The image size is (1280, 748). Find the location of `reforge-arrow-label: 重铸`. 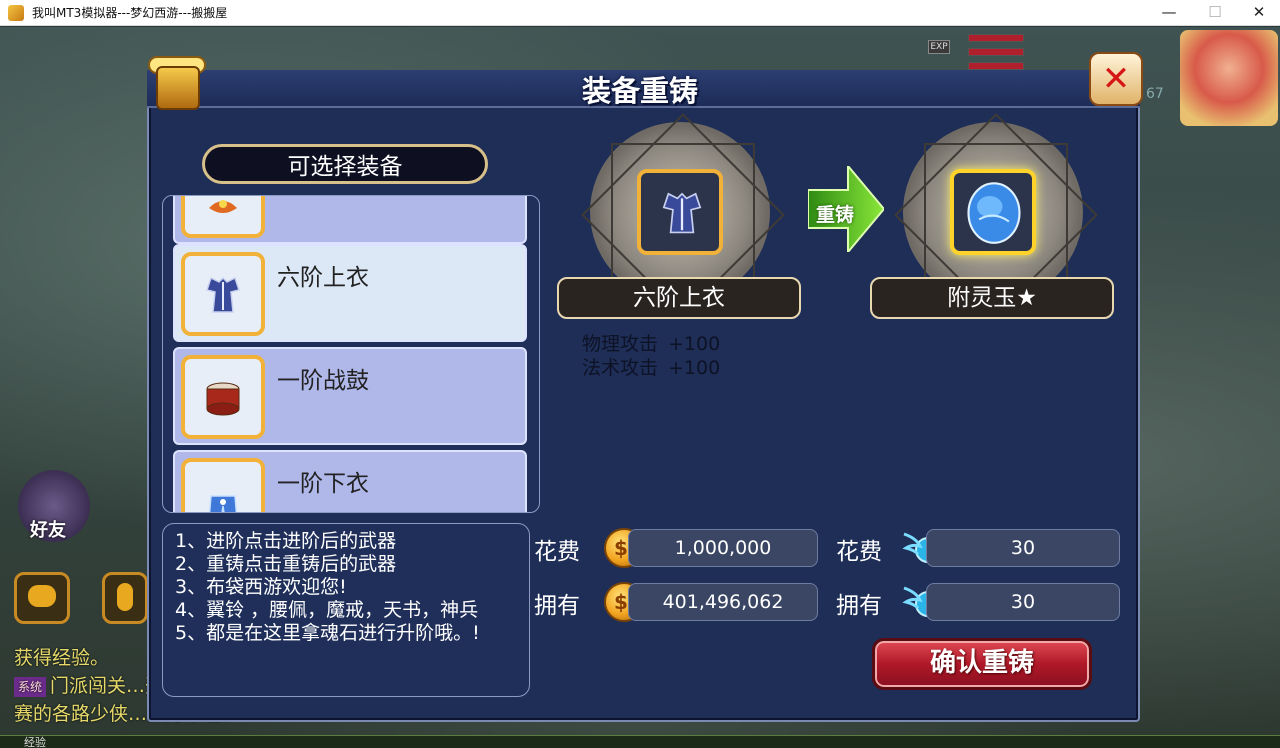

reforge-arrow-label: 重铸 is located at coordinates (835, 215).